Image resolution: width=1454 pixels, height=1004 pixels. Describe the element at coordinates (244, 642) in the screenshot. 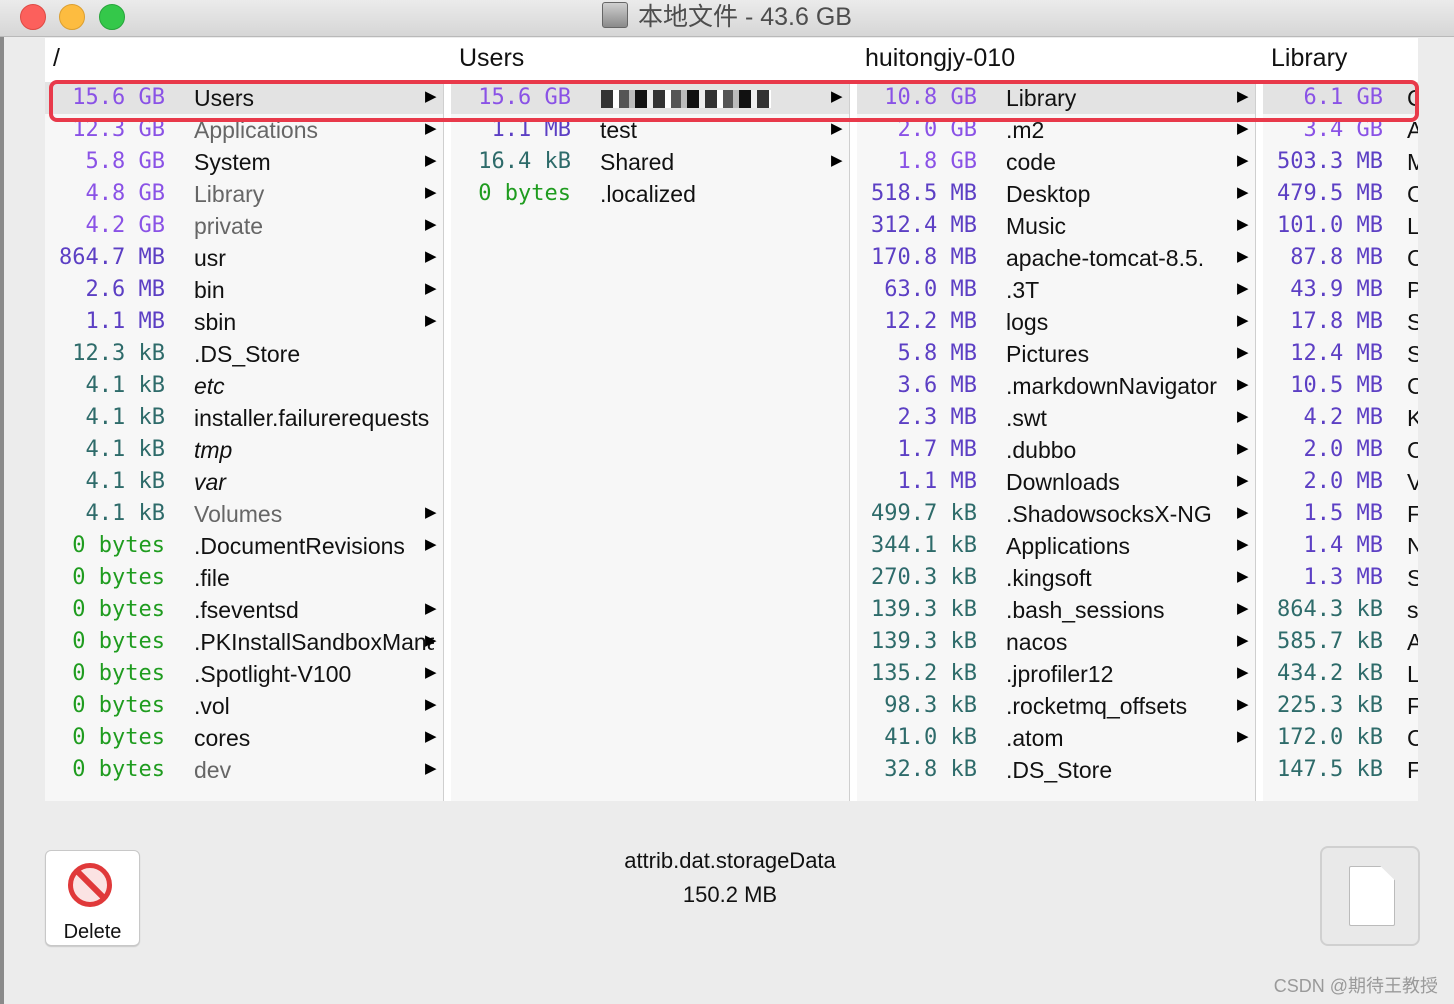

I see `list-item: 0 bytes .PKInstallSandboxManager▶` at that location.